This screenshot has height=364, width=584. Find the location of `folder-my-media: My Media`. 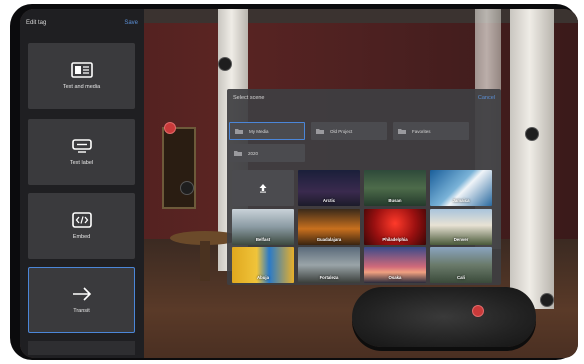

folder-my-media: My Media is located at coordinates (267, 131).